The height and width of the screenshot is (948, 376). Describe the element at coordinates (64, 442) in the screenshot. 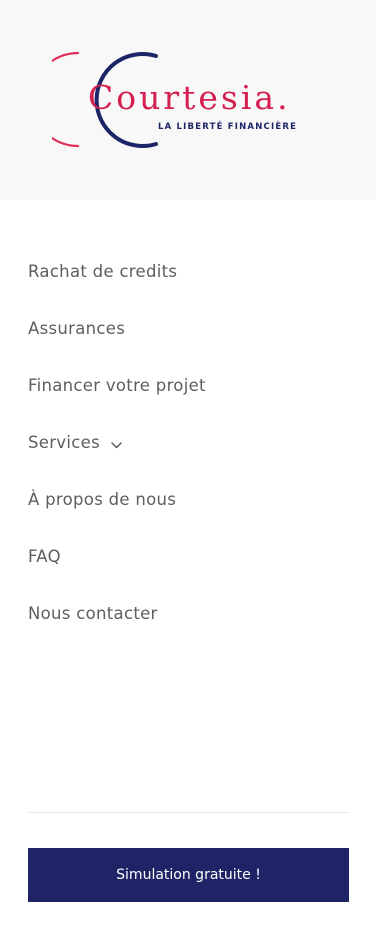

I see `nav-item-label: Services` at that location.